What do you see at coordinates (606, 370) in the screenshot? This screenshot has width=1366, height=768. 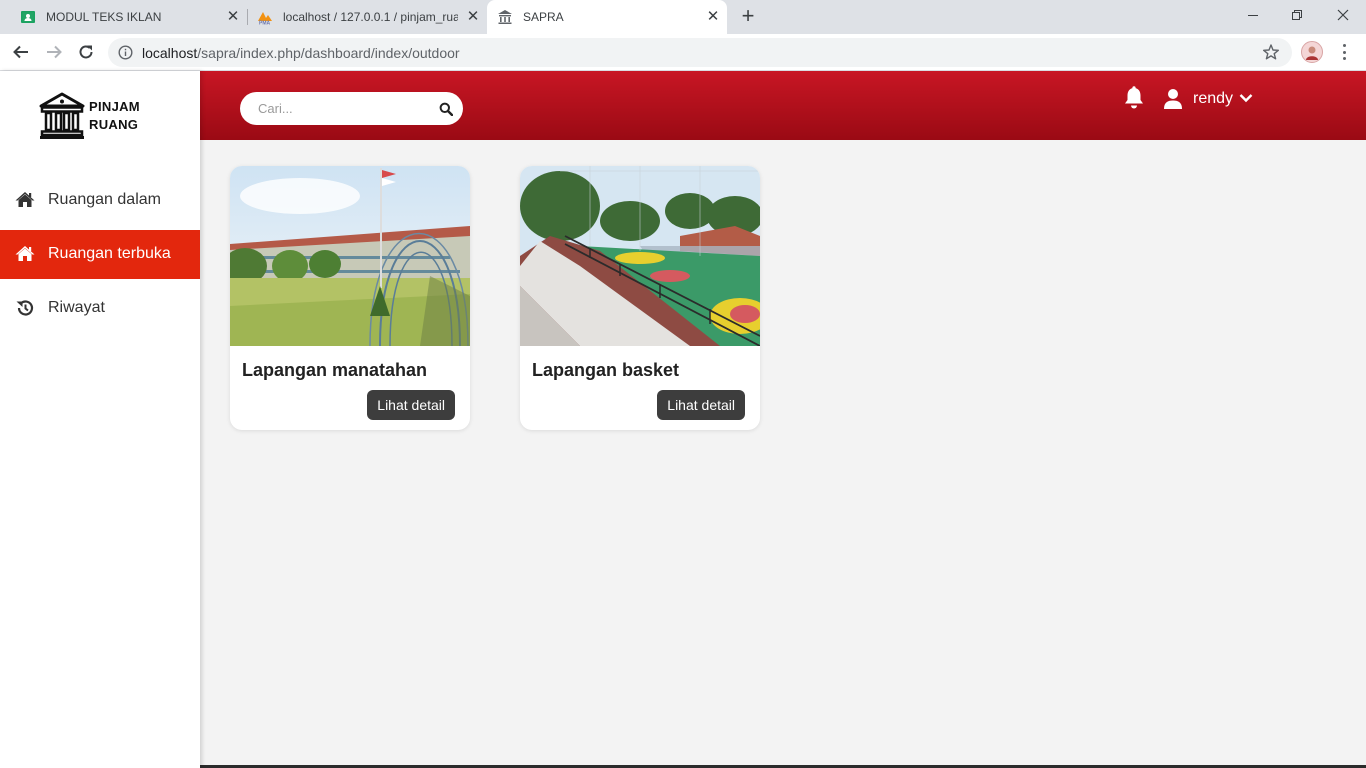 I see `card-title: Lapangan basket` at bounding box center [606, 370].